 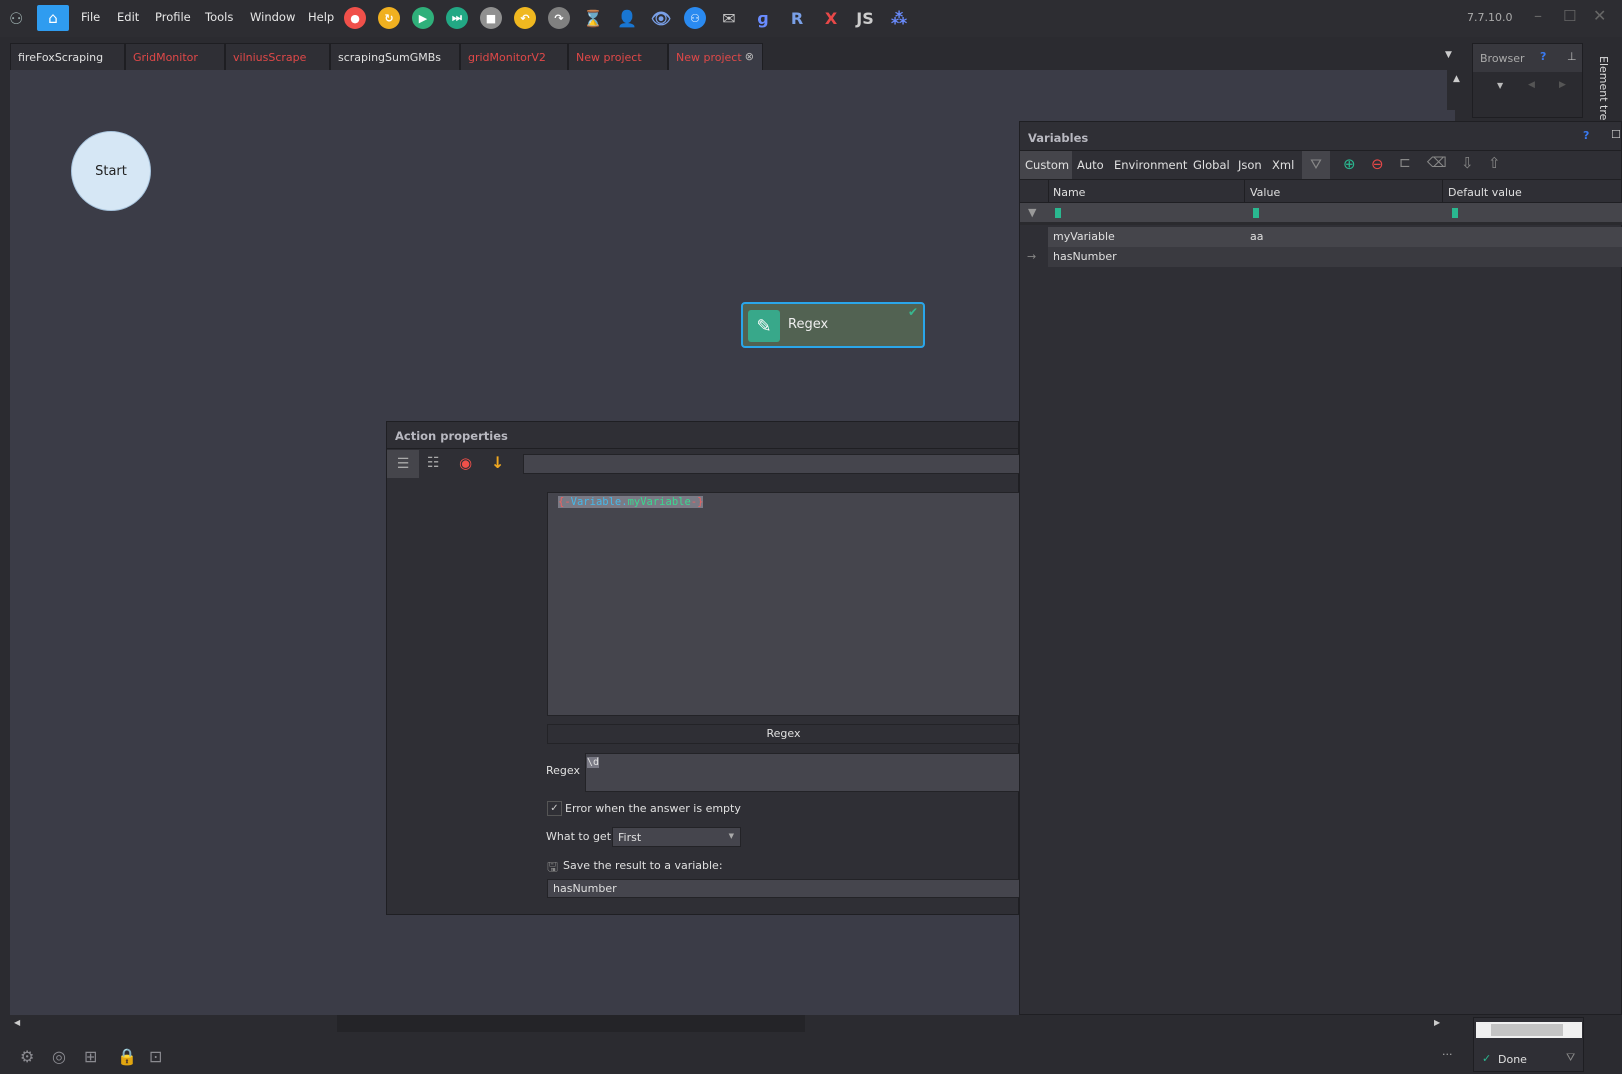 I want to click on eye-icon: 👁, so click(x=661, y=18).